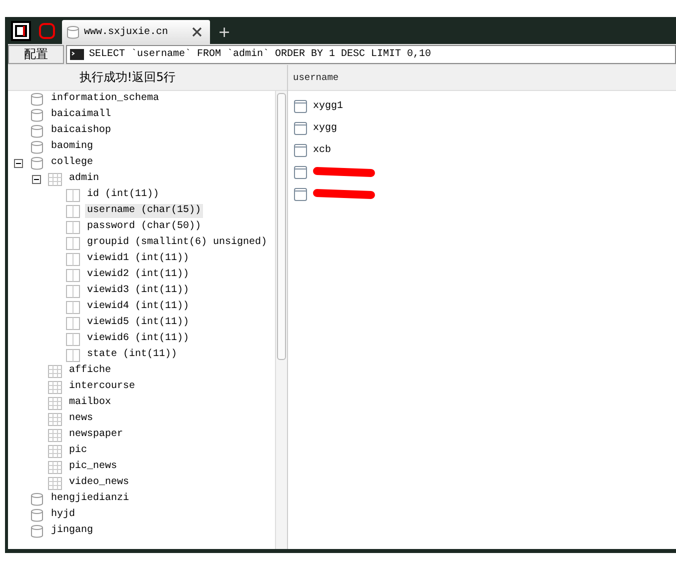  I want to click on terminal-icon, so click(77, 54).